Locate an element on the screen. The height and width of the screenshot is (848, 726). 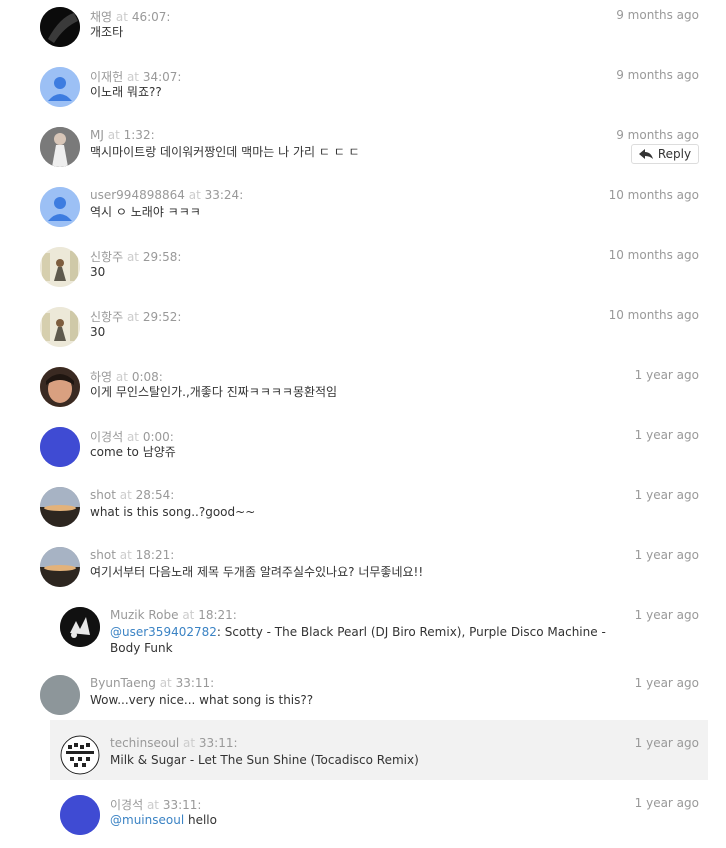
comment-meta: 이경석 at 0:00: is located at coordinates (132, 437).